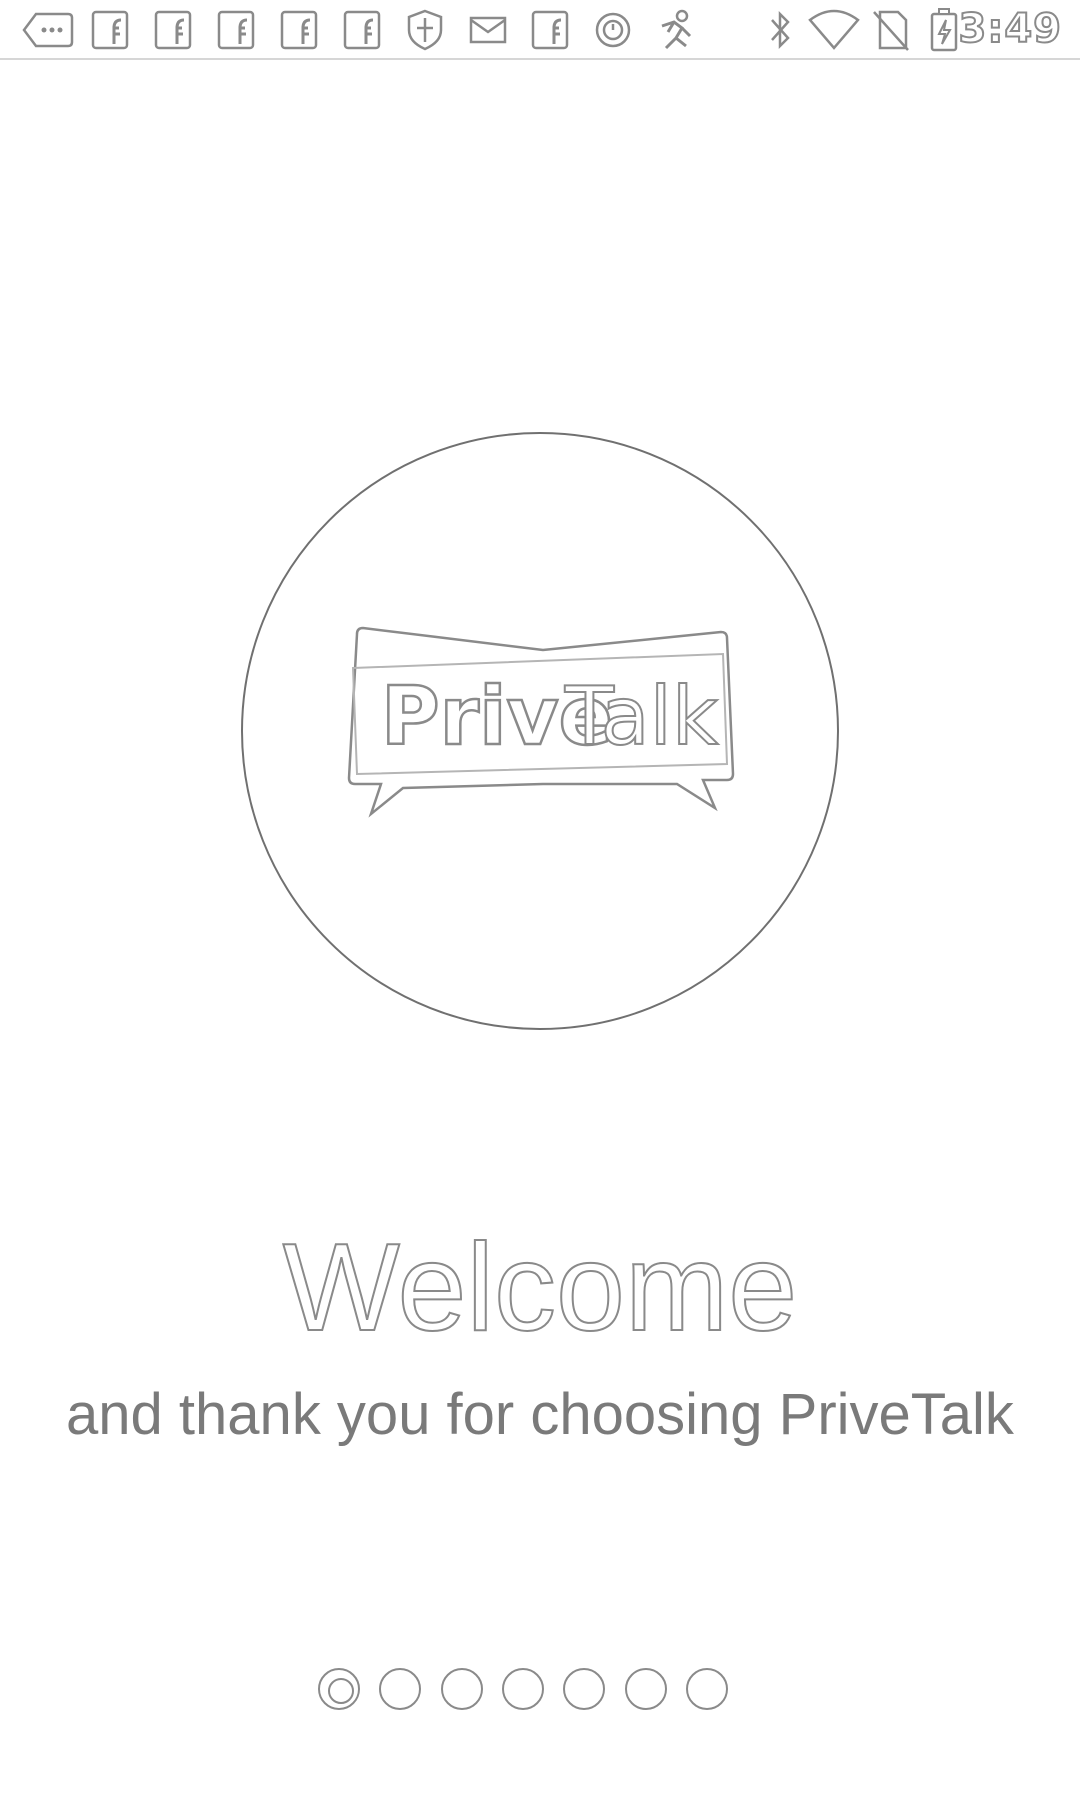 The image size is (1080, 1794). I want to click on mail-icon, so click(488, 30).